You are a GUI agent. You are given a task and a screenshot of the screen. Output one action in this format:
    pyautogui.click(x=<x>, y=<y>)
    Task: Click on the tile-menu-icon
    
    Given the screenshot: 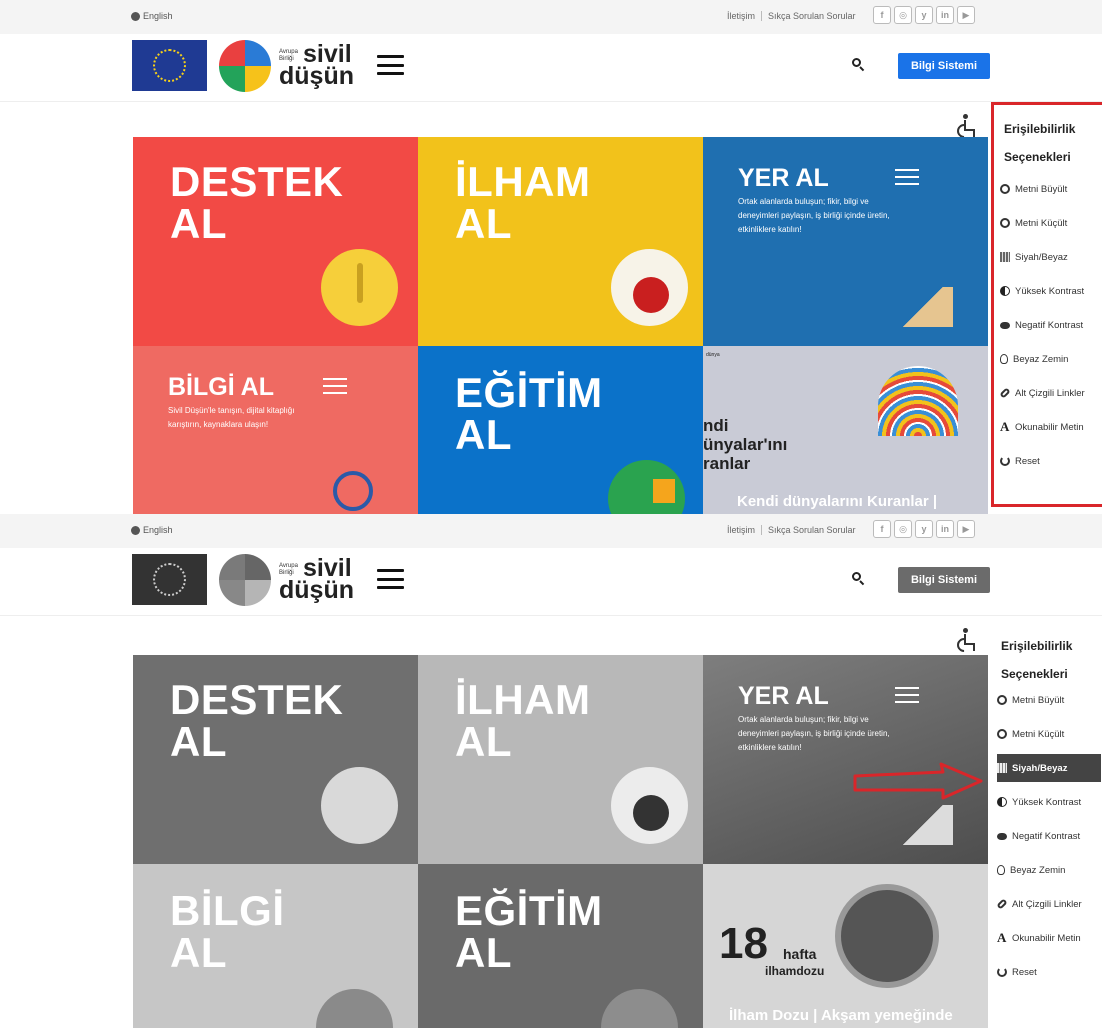 What is the action you would take?
    pyautogui.click(x=907, y=177)
    